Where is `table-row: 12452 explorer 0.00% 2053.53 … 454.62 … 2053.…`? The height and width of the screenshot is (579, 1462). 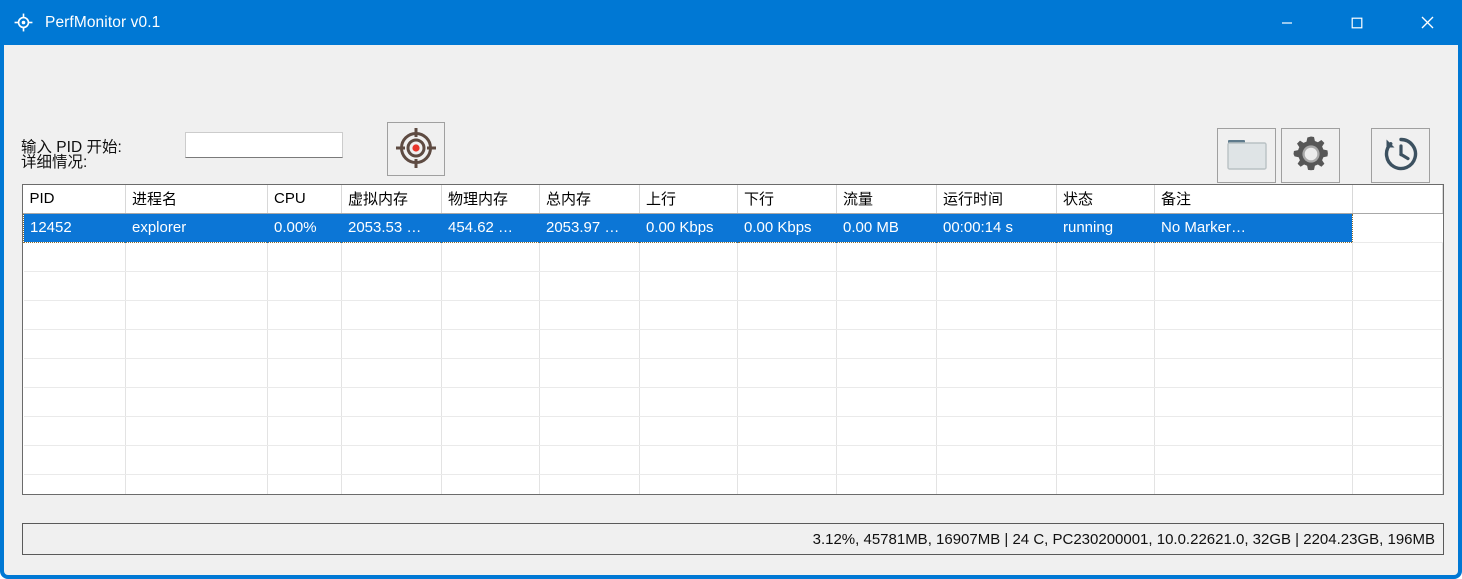
table-row: 12452 explorer 0.00% 2053.53 … 454.62 … 2053.… is located at coordinates (733, 227).